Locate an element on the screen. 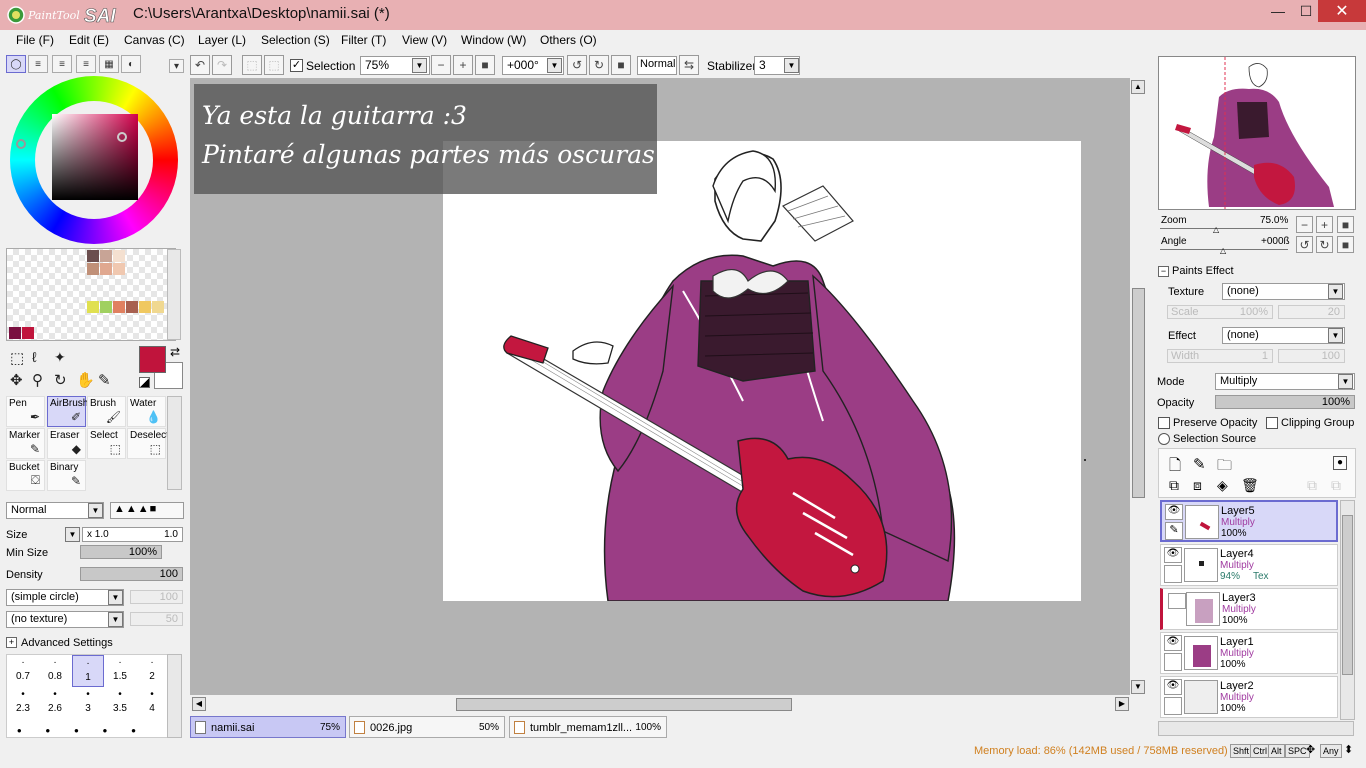 This screenshot has width=1366, height=768. scroll-down-icon: ▼ is located at coordinates (1138, 687).